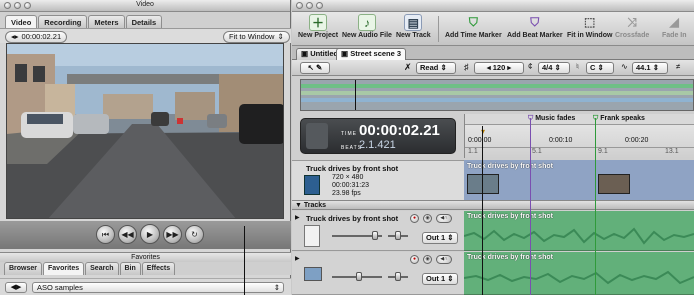 The height and width of the screenshot is (295, 694). I want to click on time-display: TIME 00:00:02.21 BEATS 2.1.421, so click(378, 136).